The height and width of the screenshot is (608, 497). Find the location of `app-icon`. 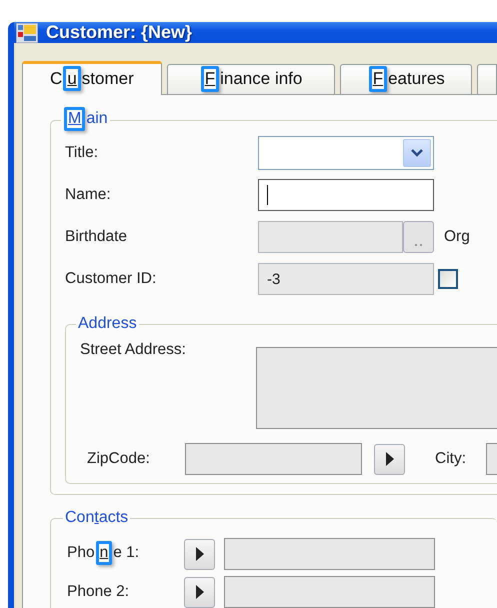

app-icon is located at coordinates (27, 32).